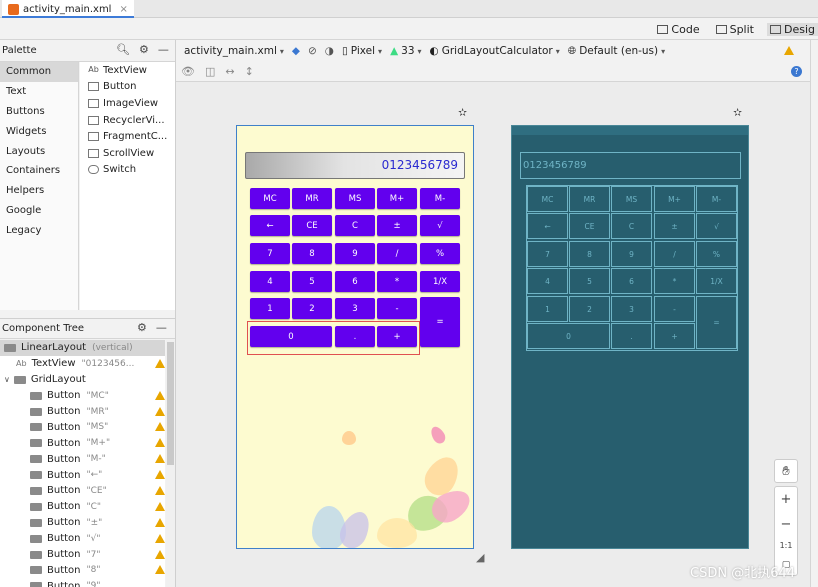 Image resolution: width=818 pixels, height=587 pixels. I want to click on close-tab-icon: ×, so click(123, 9).